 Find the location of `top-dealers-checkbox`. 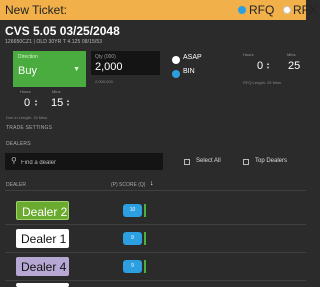

top-dealers-checkbox is located at coordinates (246, 162).